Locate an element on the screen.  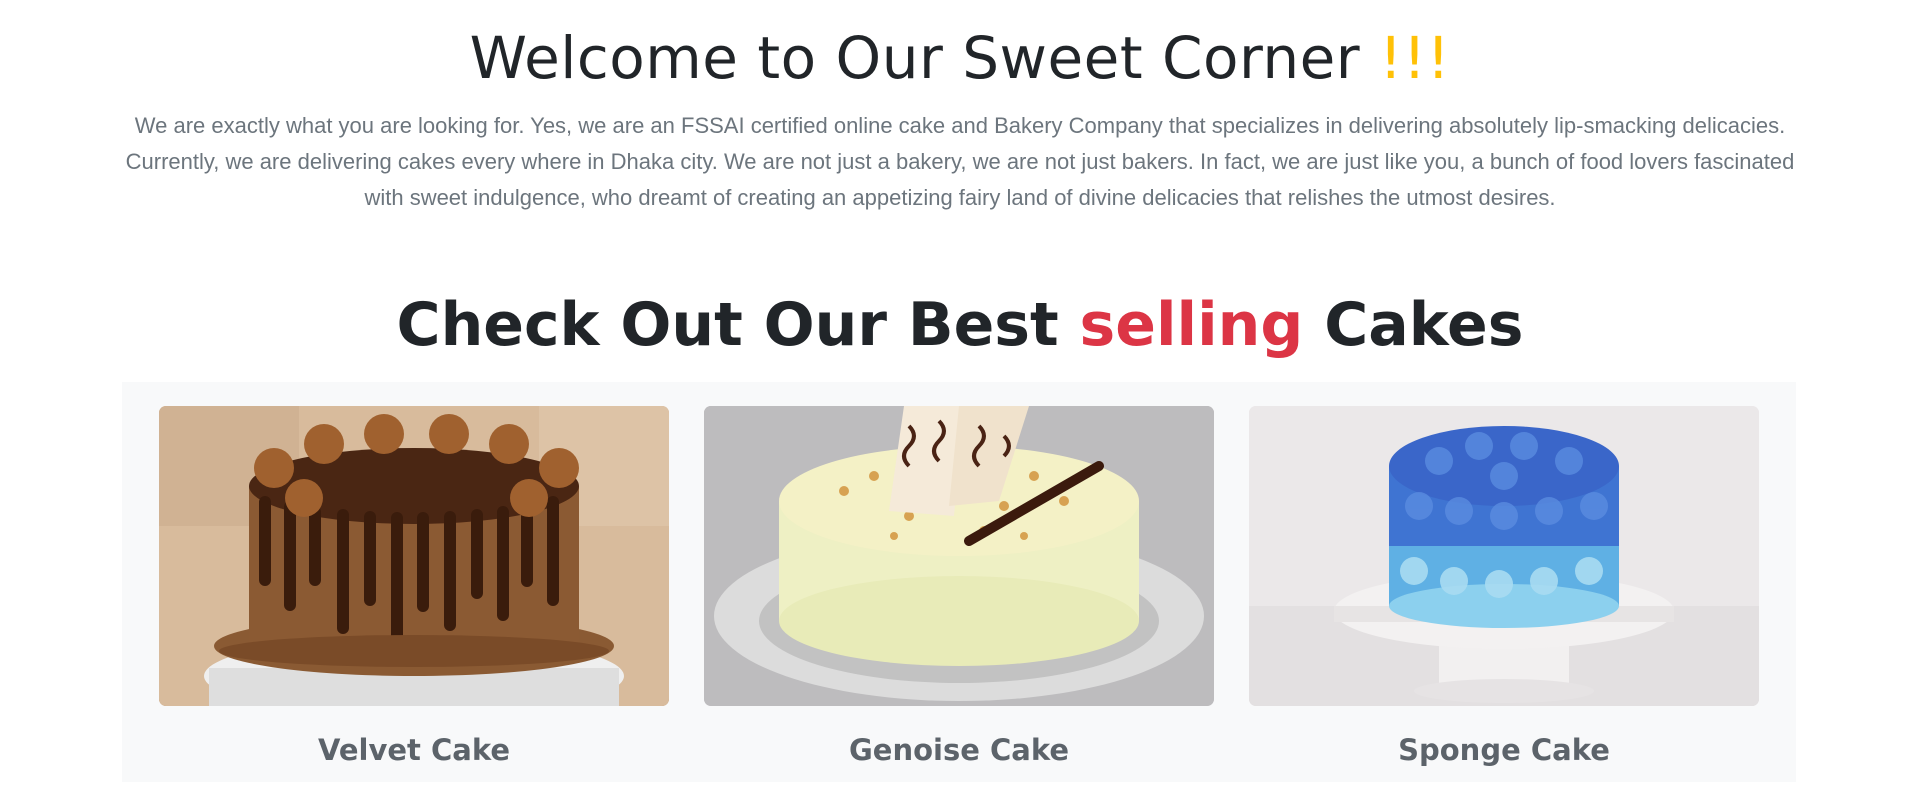
sponge-cake-illustration is located at coordinates (1504, 556).